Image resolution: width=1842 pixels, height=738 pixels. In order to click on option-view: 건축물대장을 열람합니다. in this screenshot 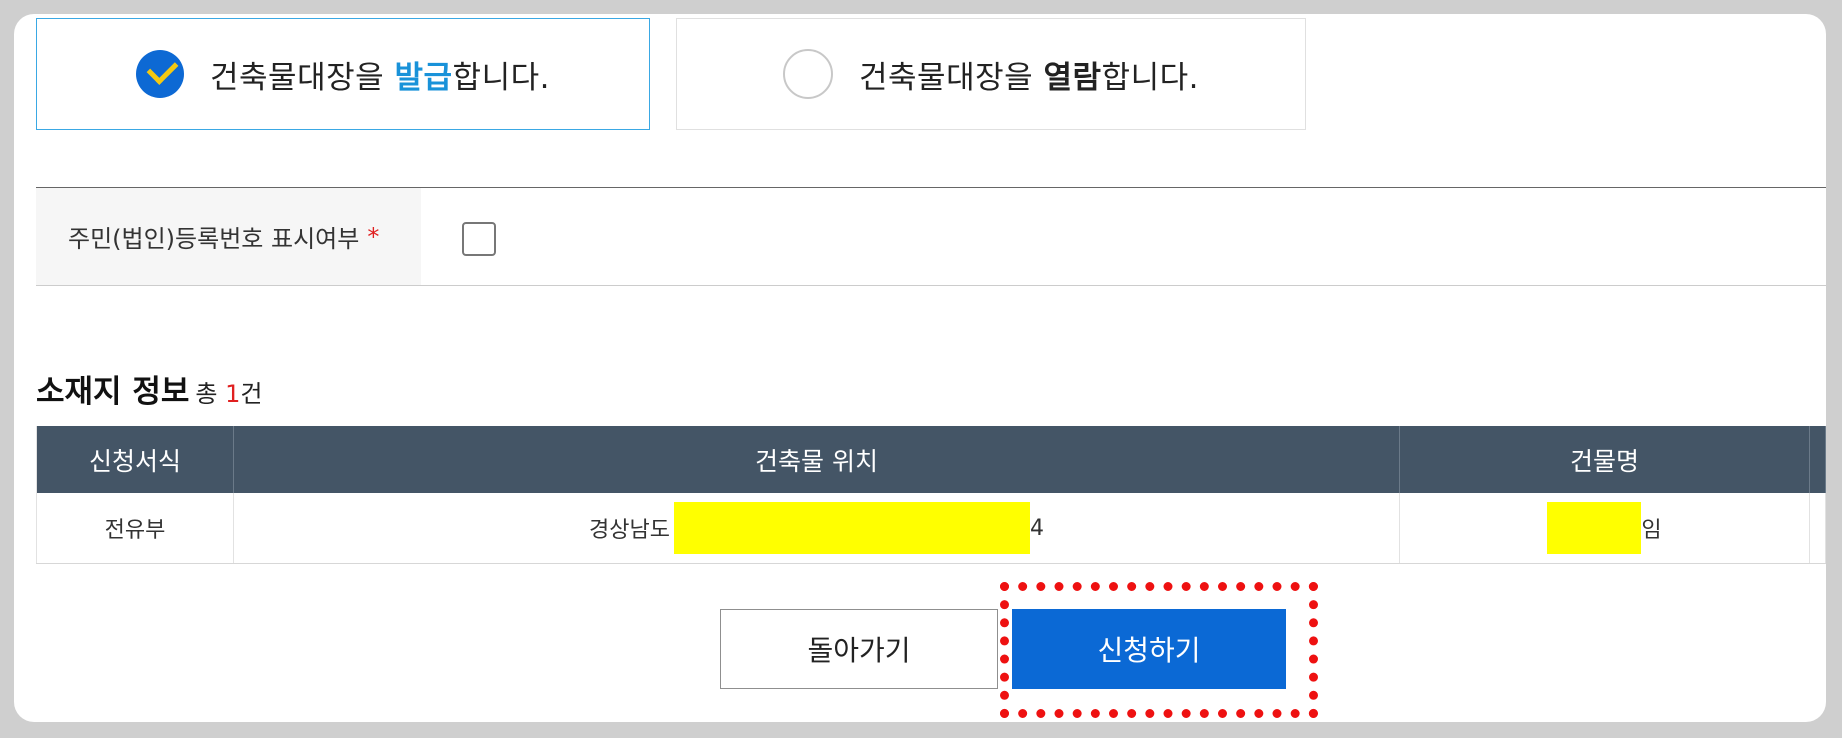, I will do `click(991, 74)`.